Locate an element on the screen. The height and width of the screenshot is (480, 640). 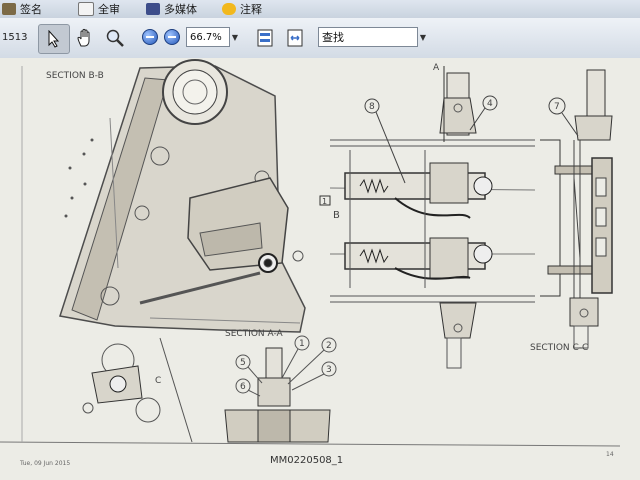
callout-6: 6 is located at coordinates (243, 387).